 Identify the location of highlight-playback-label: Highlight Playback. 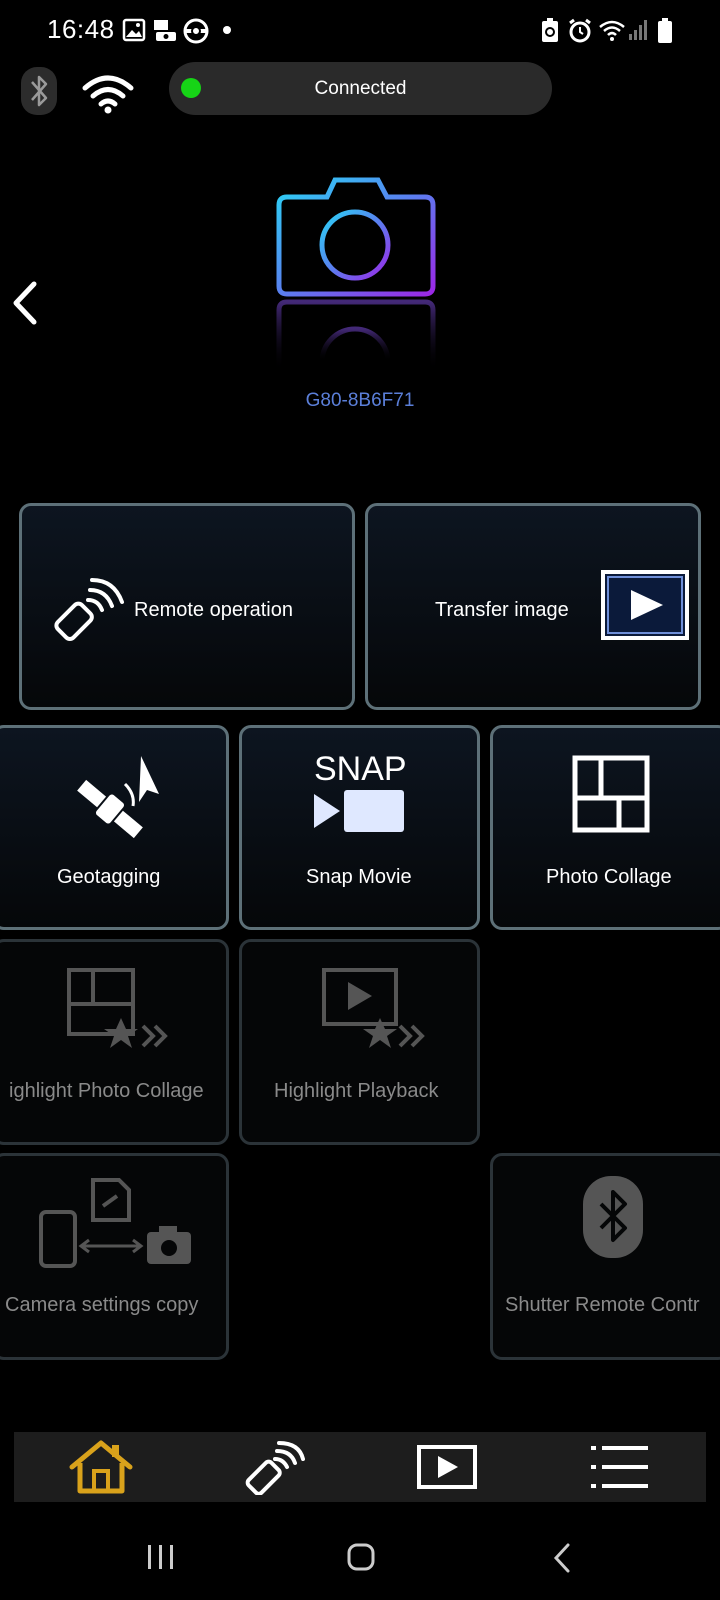
(356, 1091).